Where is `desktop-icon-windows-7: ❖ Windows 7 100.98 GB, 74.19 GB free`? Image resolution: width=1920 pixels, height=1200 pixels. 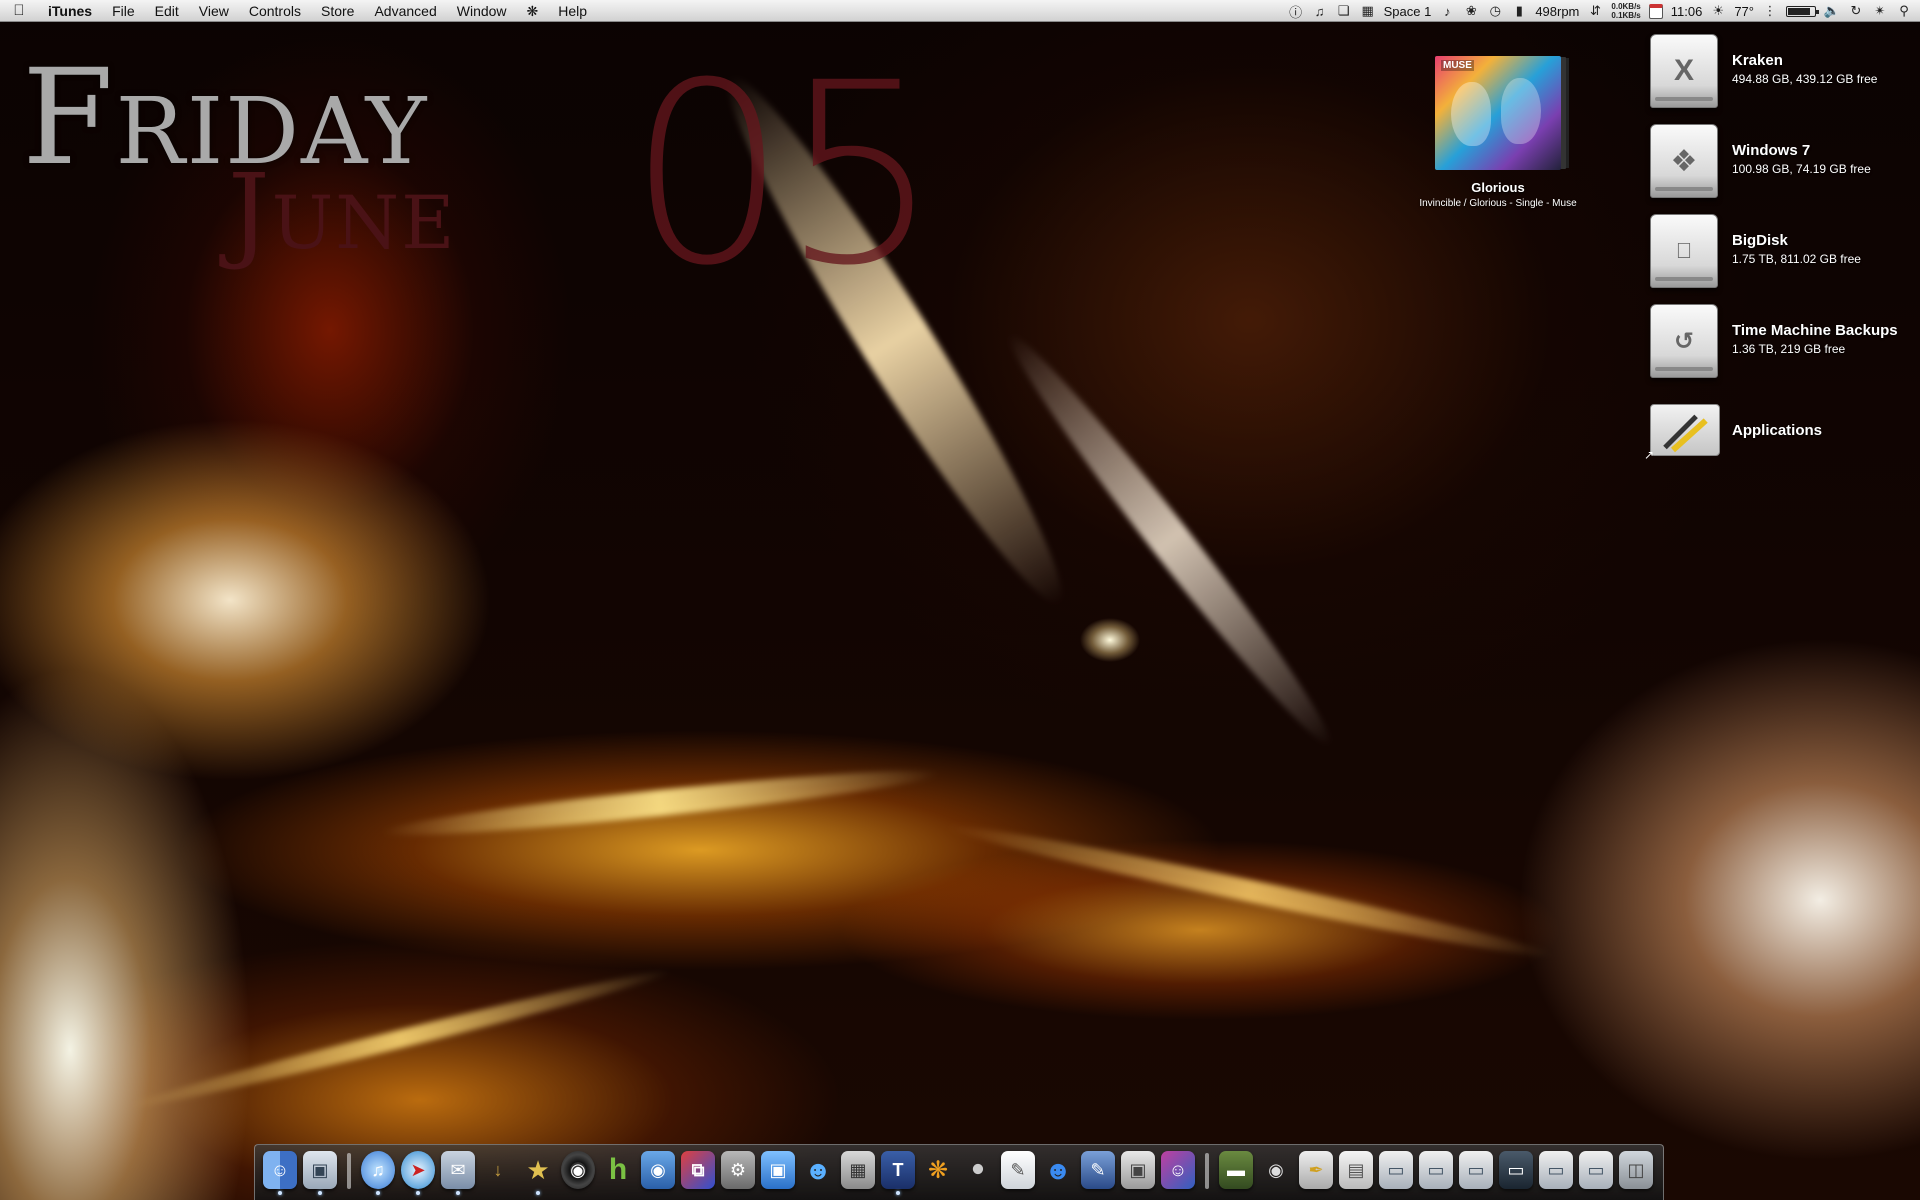
desktop-icon-windows-7: ❖ Windows 7 100.98 GB, 74.19 GB free is located at coordinates (1785, 165).